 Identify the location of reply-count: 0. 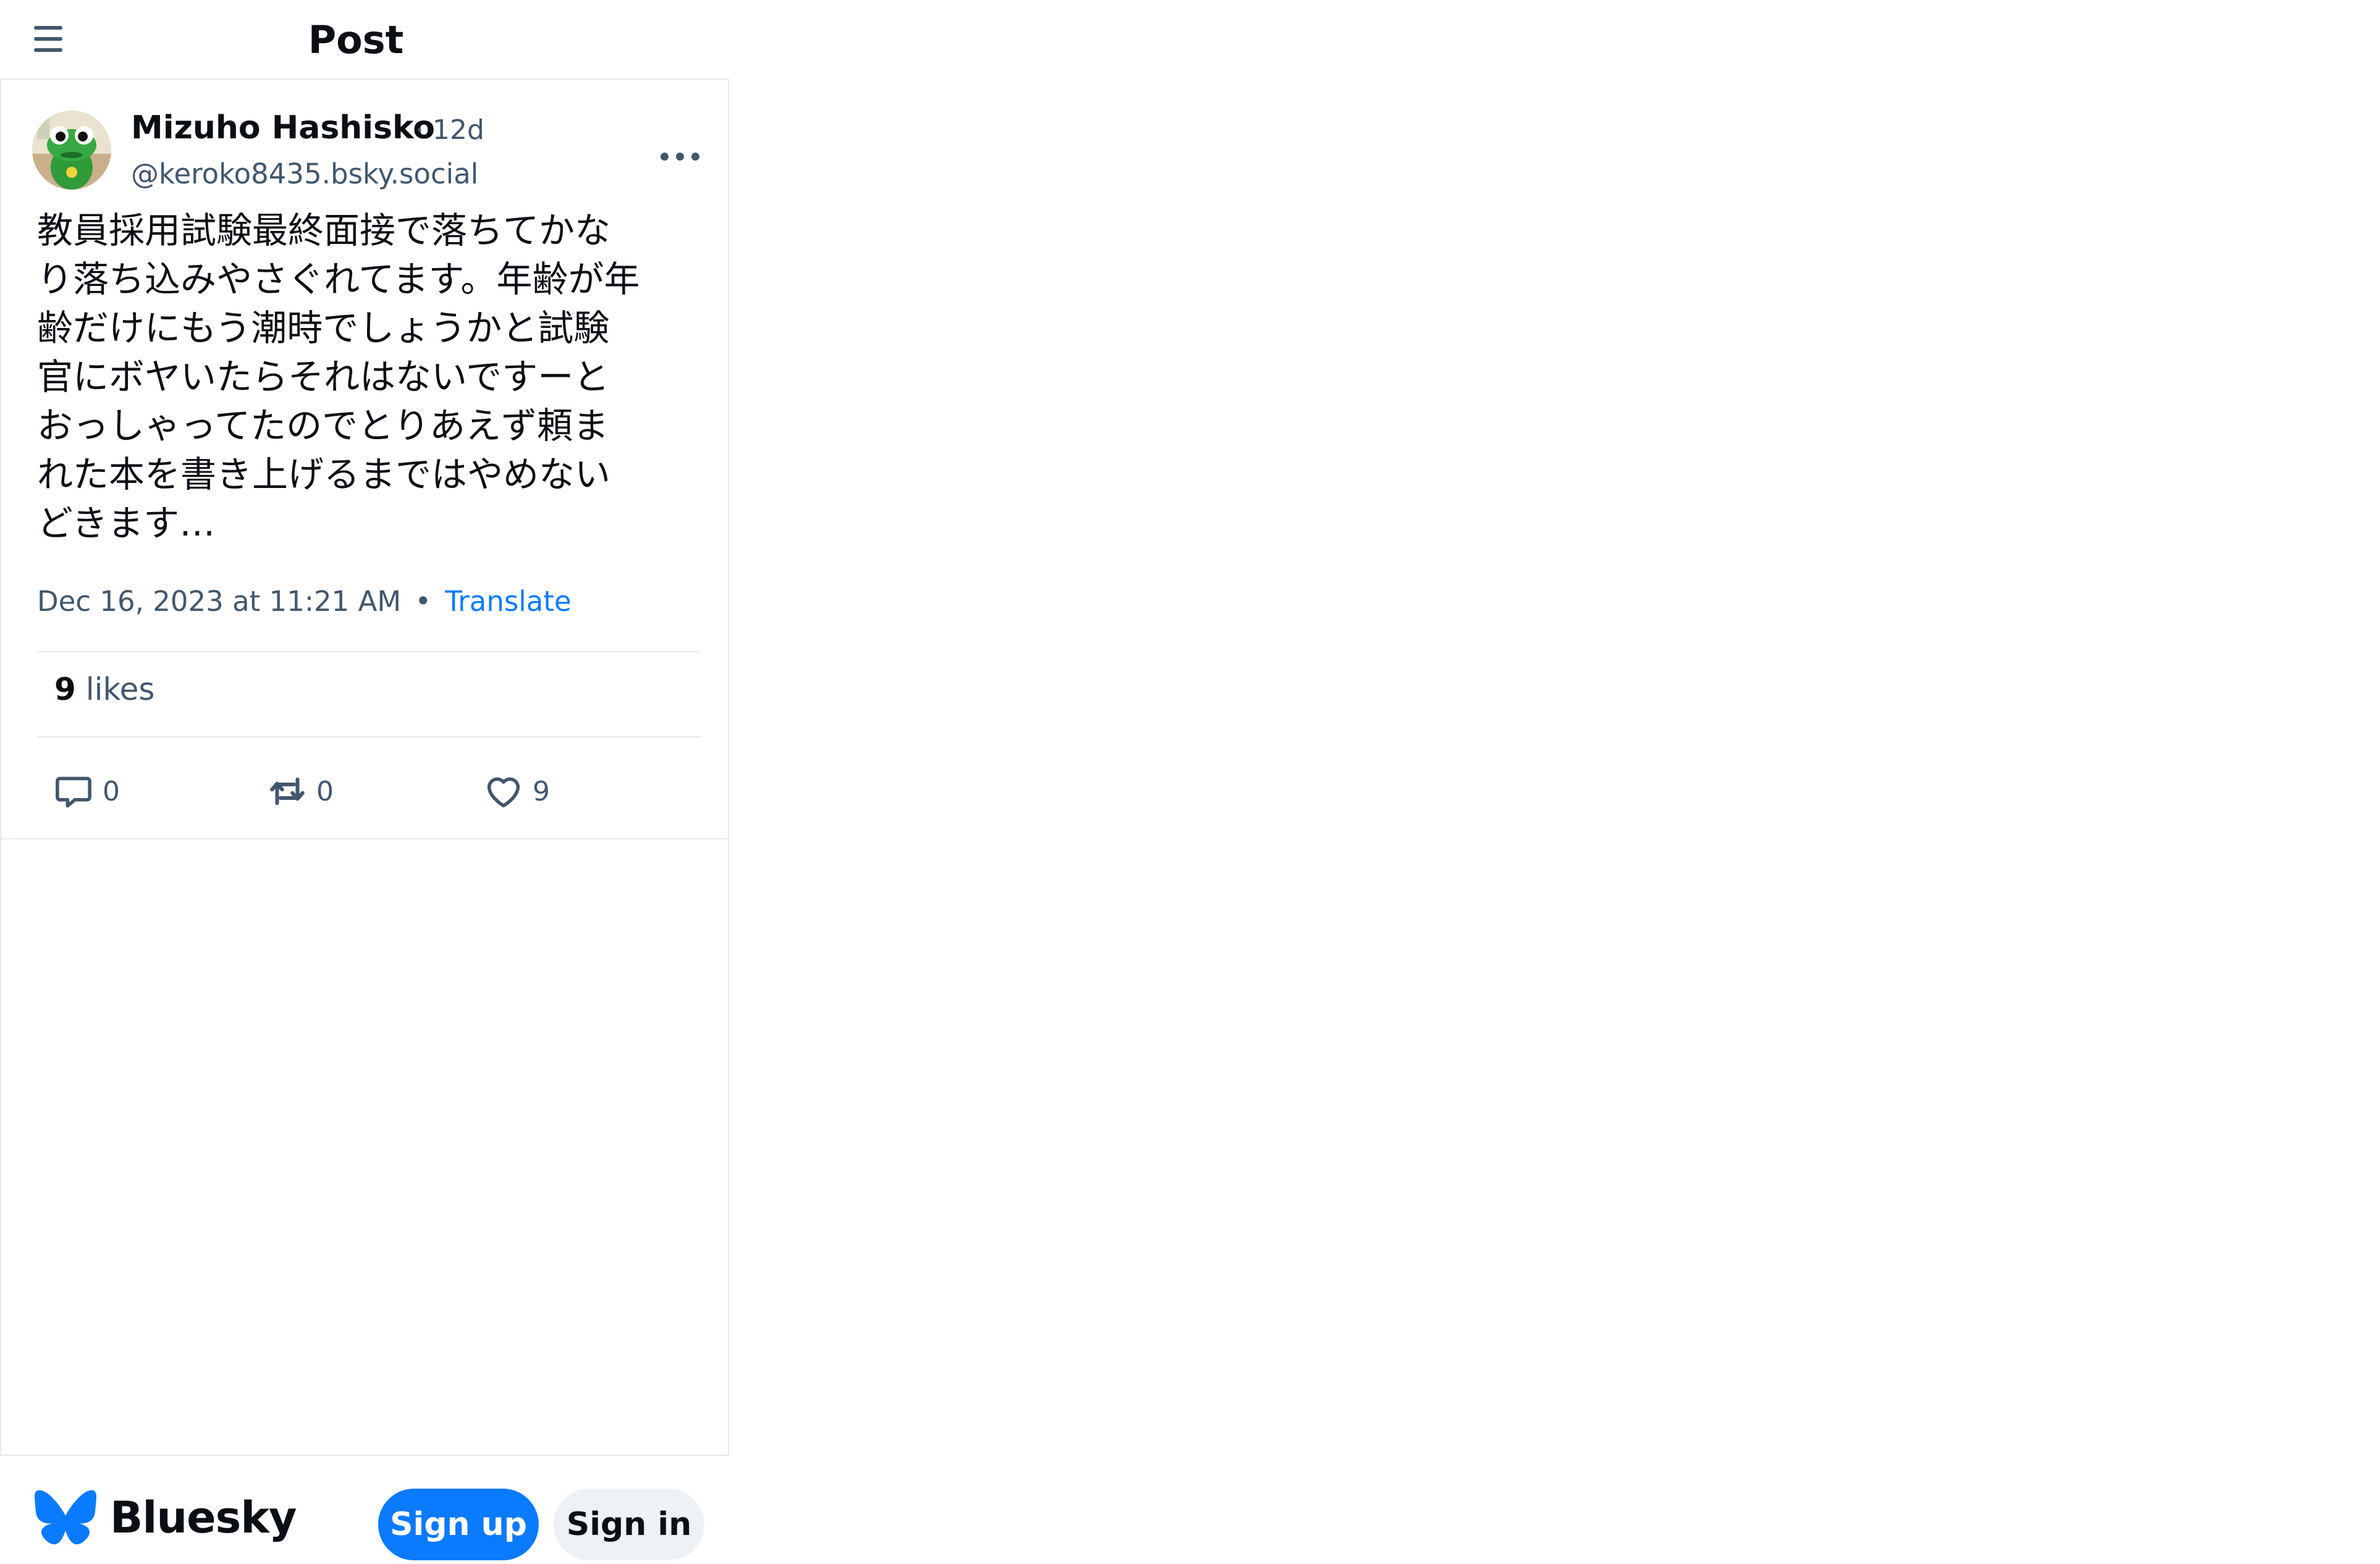
(112, 791).